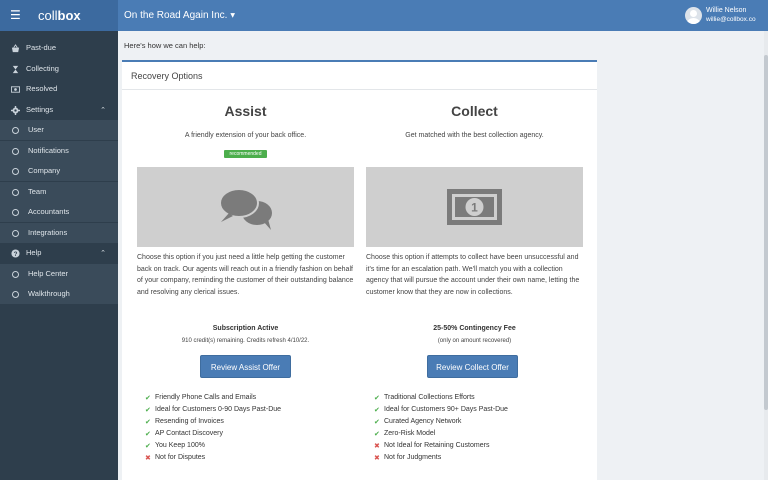 The width and height of the screenshot is (768, 480). I want to click on sidebar-item-integrations: Integrations, so click(59, 233).